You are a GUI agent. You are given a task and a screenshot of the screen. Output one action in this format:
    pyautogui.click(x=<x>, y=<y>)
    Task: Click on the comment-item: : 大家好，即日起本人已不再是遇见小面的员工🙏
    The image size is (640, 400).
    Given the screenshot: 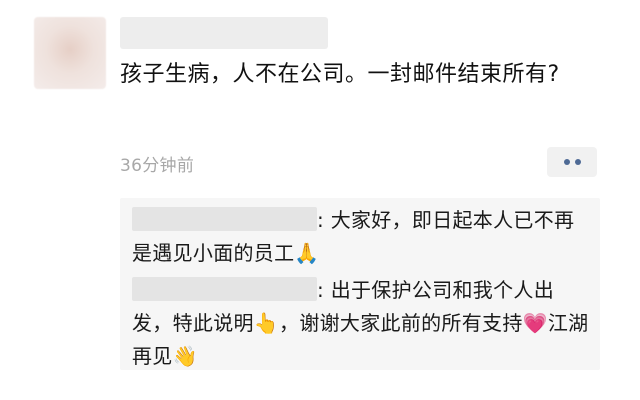 What is the action you would take?
    pyautogui.click(x=361, y=237)
    